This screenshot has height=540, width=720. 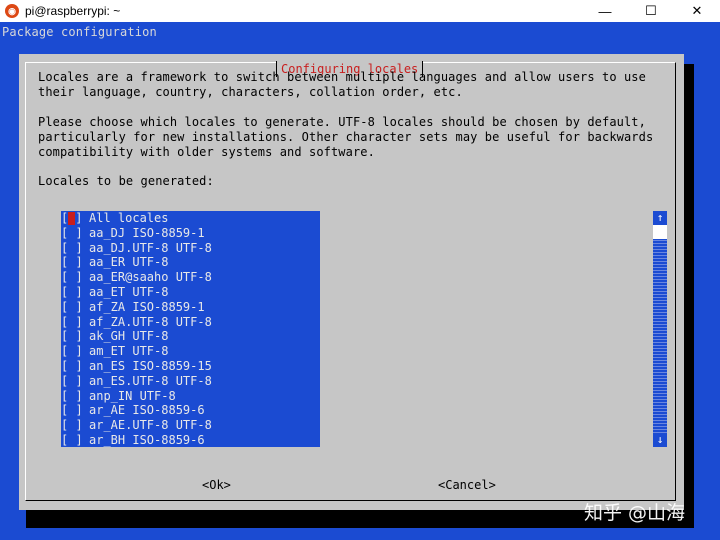 I want to click on locale-checkbox: [], so click(x=72, y=218).